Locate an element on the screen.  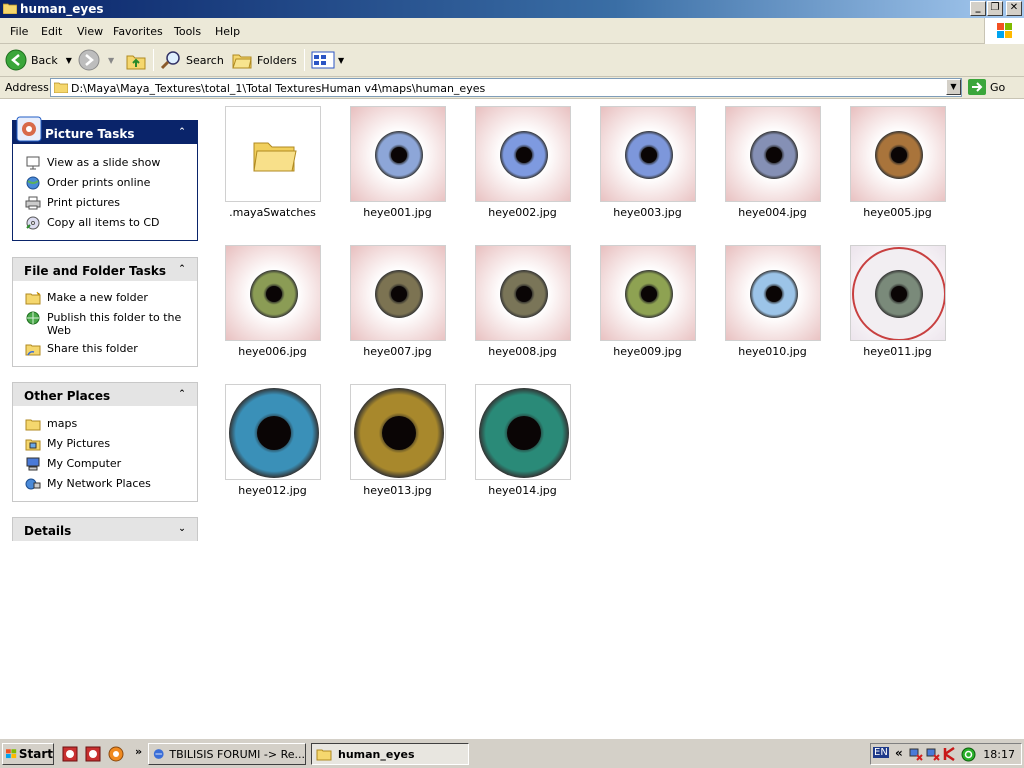
file-name-label: heye005.jpg is located at coordinates (897, 212).